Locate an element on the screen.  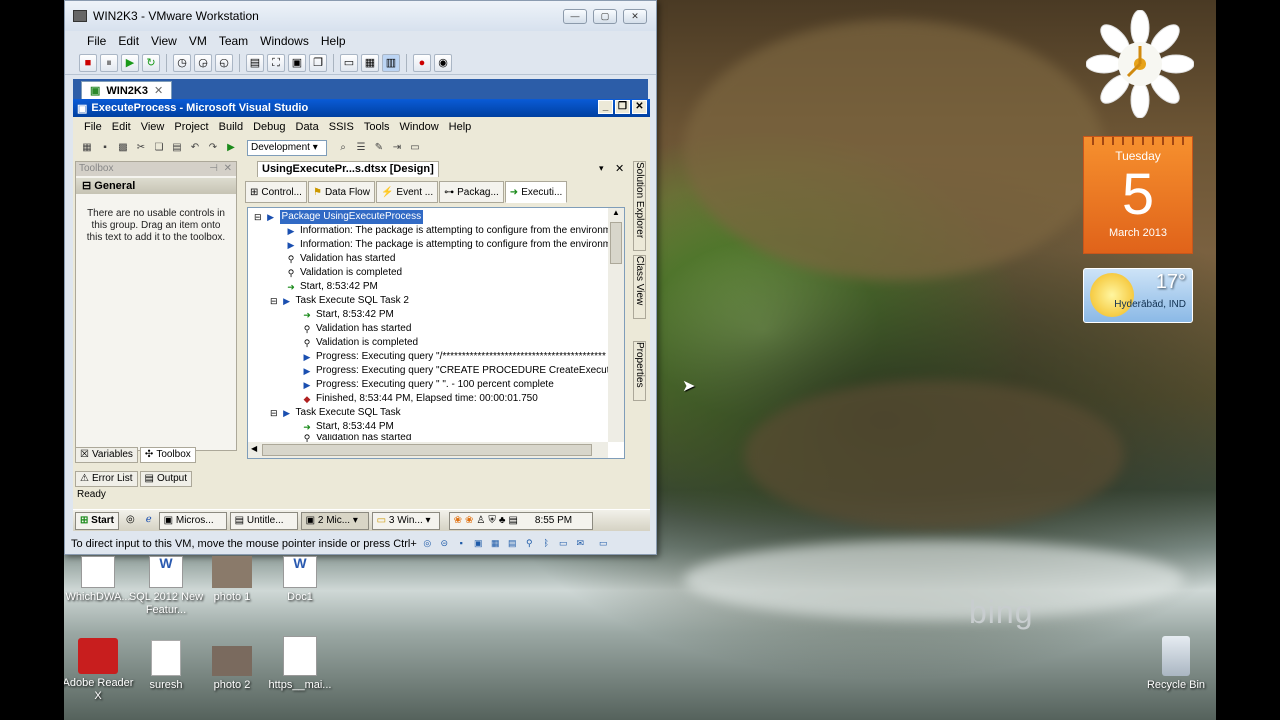
export-icon: ⇥ is located at coordinates (397, 148).